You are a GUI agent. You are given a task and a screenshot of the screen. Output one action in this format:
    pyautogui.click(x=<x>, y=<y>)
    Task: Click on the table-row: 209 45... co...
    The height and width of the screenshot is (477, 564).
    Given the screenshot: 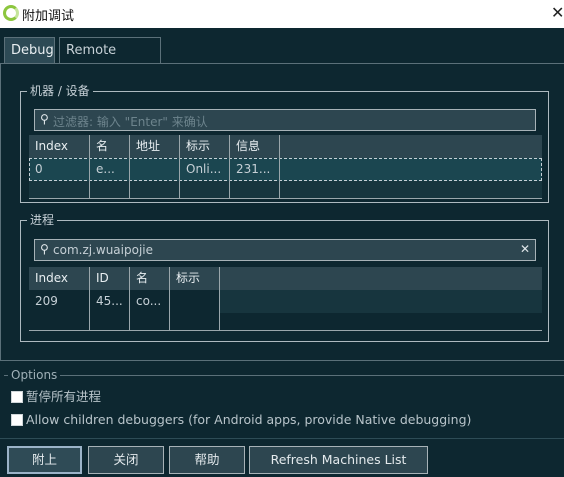 What is the action you would take?
    pyautogui.click(x=285, y=301)
    